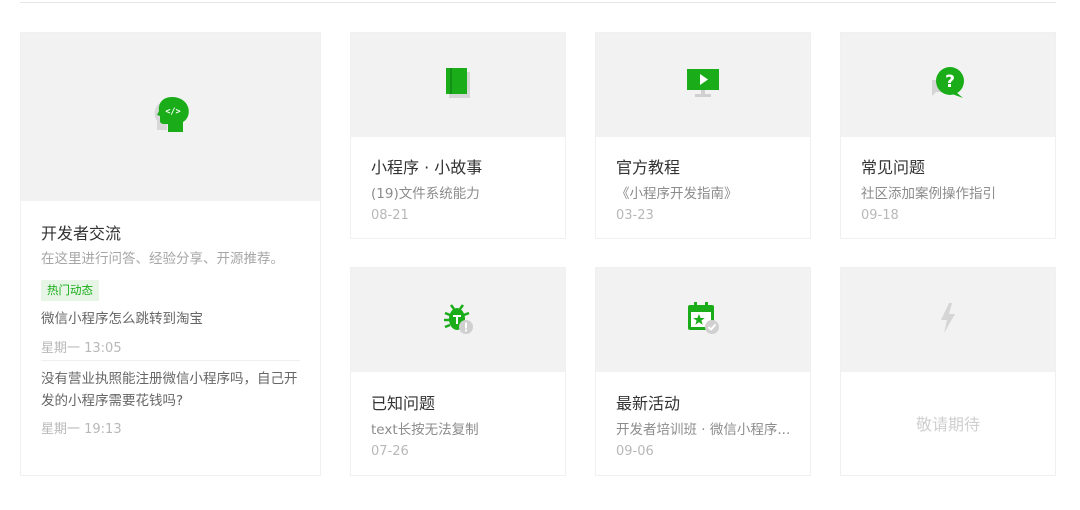 This screenshot has height=510, width=1080. I want to click on post-time: 星期一 13:05, so click(81, 348).